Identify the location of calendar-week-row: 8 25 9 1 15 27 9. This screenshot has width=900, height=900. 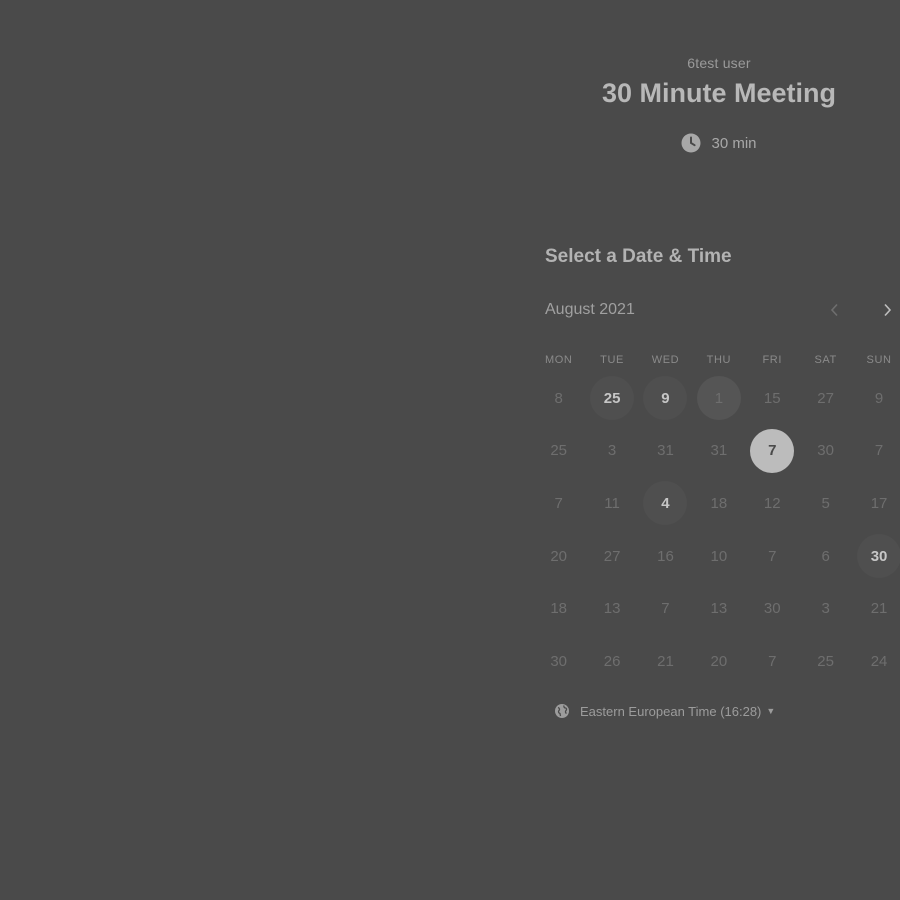
(716, 398).